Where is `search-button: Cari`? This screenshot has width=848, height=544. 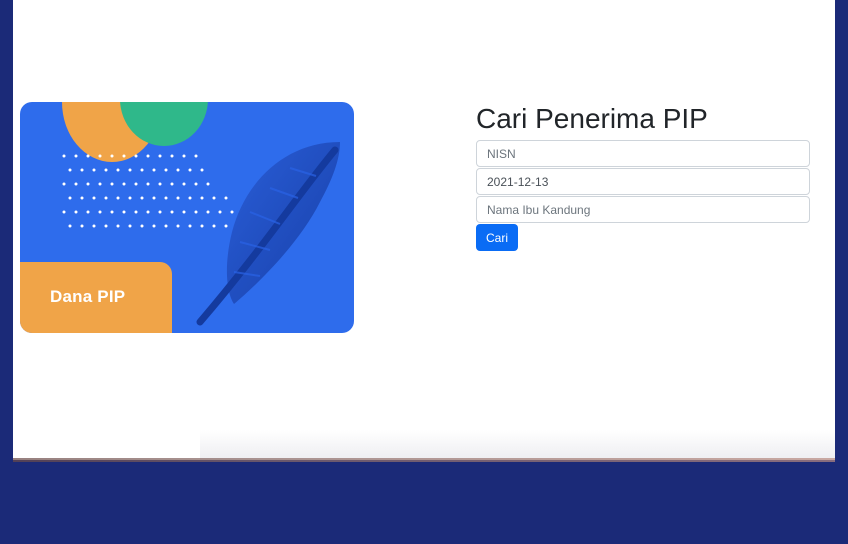 search-button: Cari is located at coordinates (497, 237).